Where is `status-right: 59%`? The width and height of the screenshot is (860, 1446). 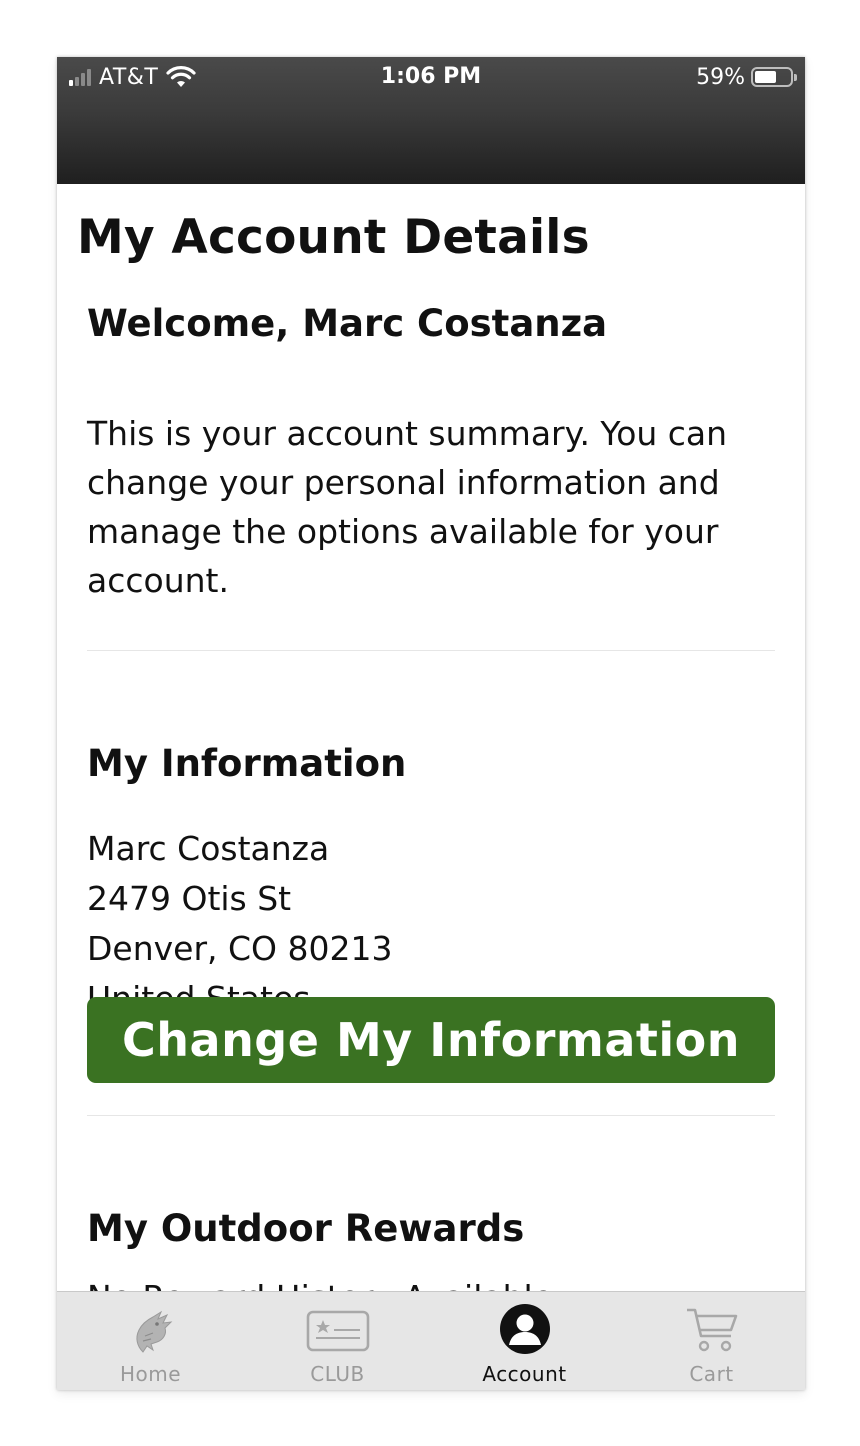 status-right: 59% is located at coordinates (746, 77).